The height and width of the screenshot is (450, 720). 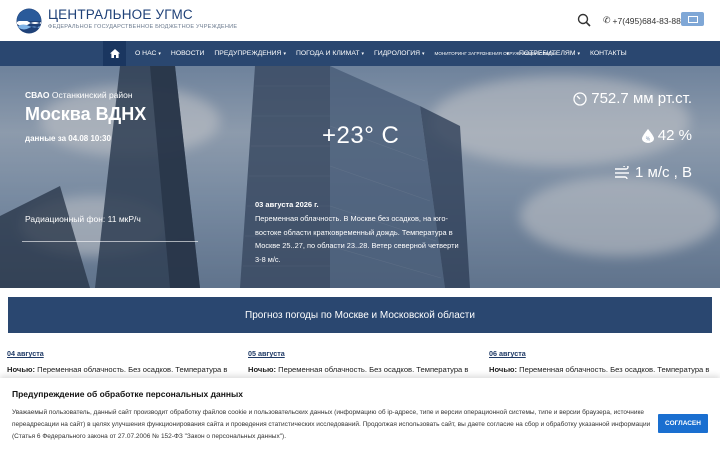 What do you see at coordinates (683, 423) in the screenshot?
I see `cookie-accept-button: СОГЛАСЕН` at bounding box center [683, 423].